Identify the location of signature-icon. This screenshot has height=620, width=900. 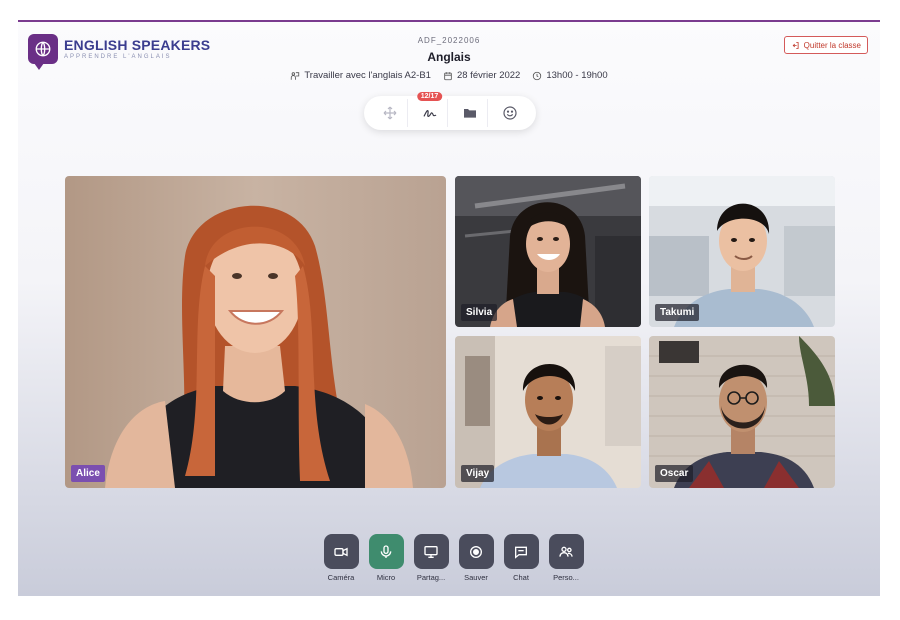
(429, 113).